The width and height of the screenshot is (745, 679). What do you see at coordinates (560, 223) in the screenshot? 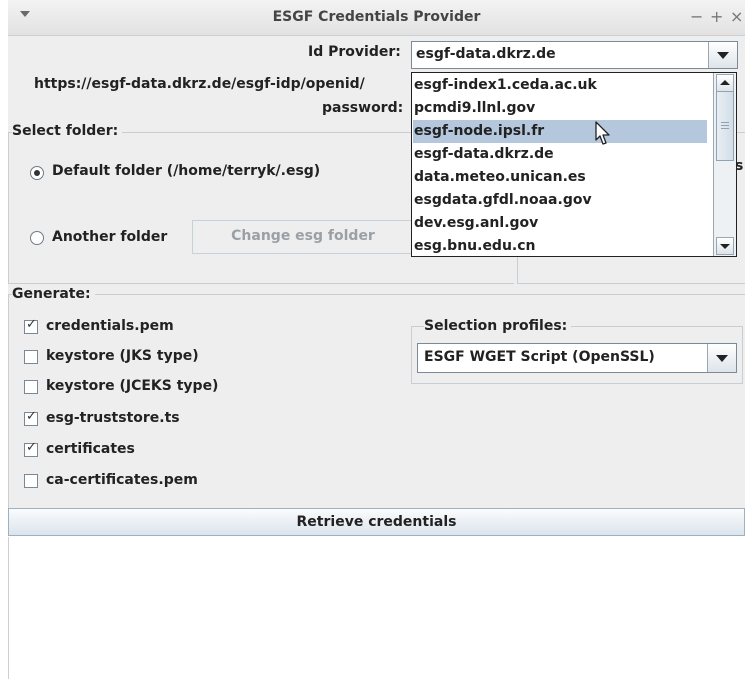
I see `dropdown-item: dev.esg.anl.gov` at bounding box center [560, 223].